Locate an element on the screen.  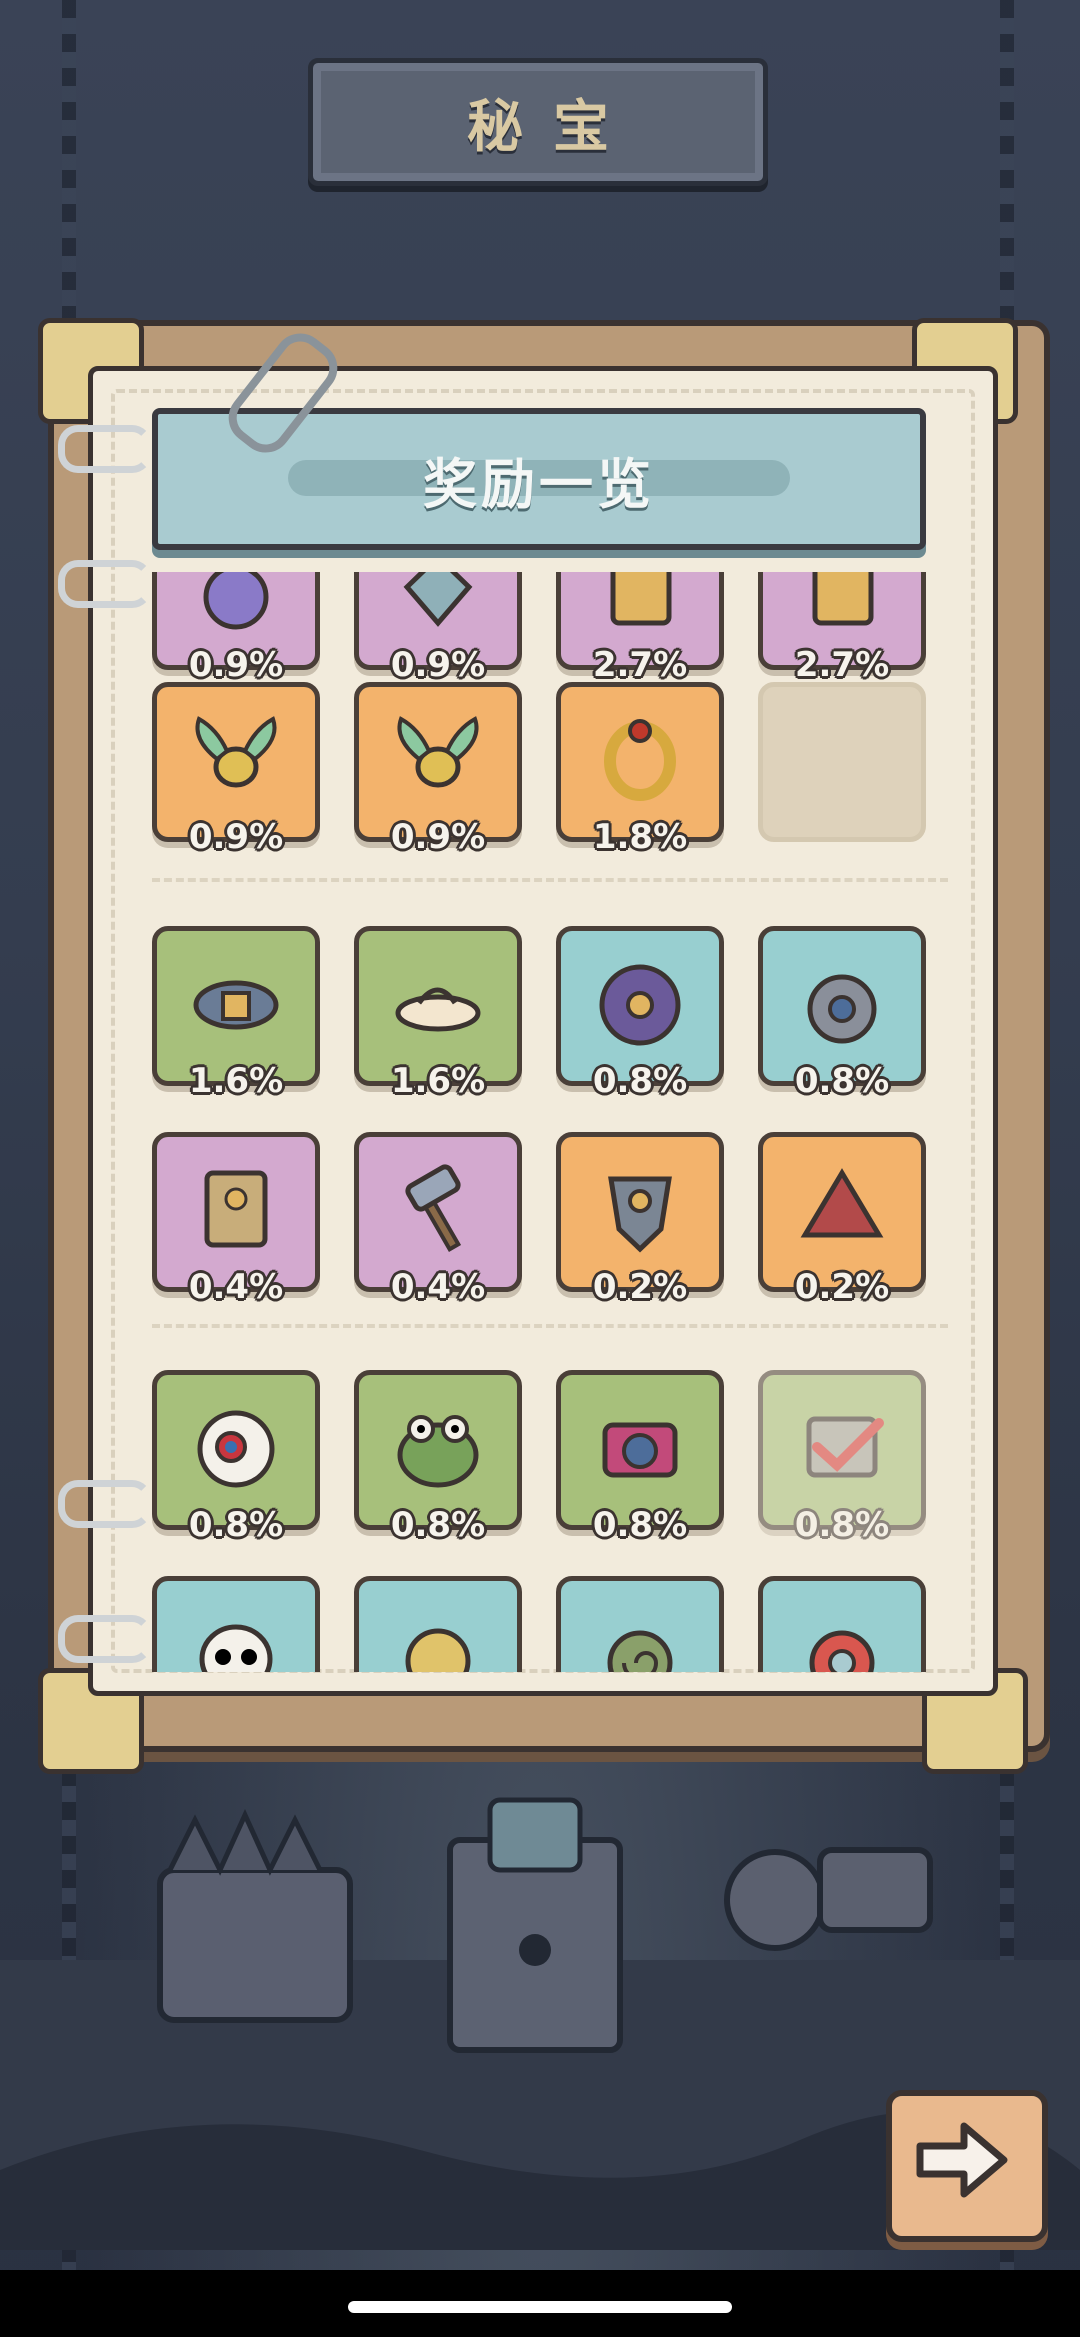
panel-title: 奖励一览 is located at coordinates (539, 484).